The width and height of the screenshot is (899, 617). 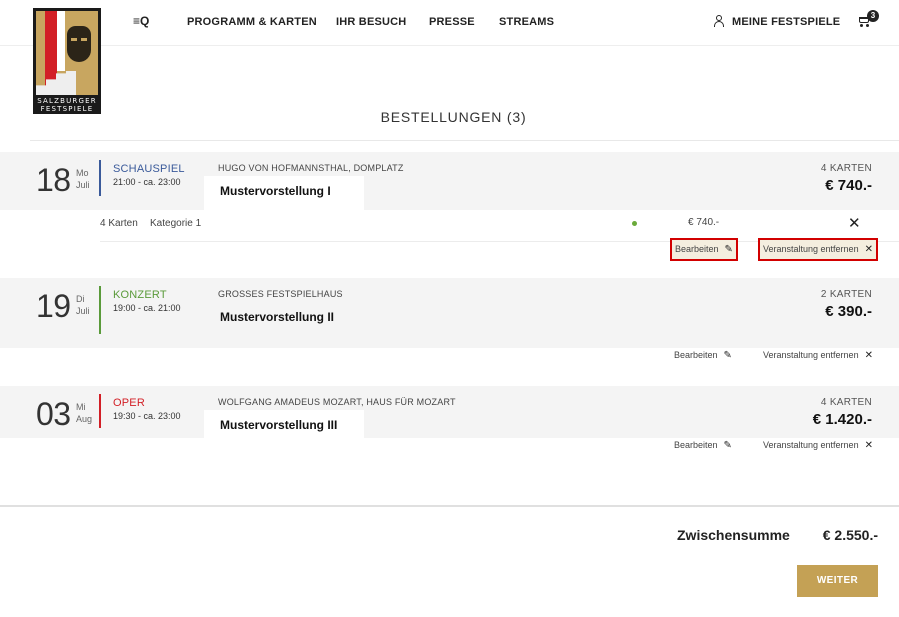 I want to click on nav-meine-festspiele: MEINE FESTSPIELE, so click(x=786, y=22).